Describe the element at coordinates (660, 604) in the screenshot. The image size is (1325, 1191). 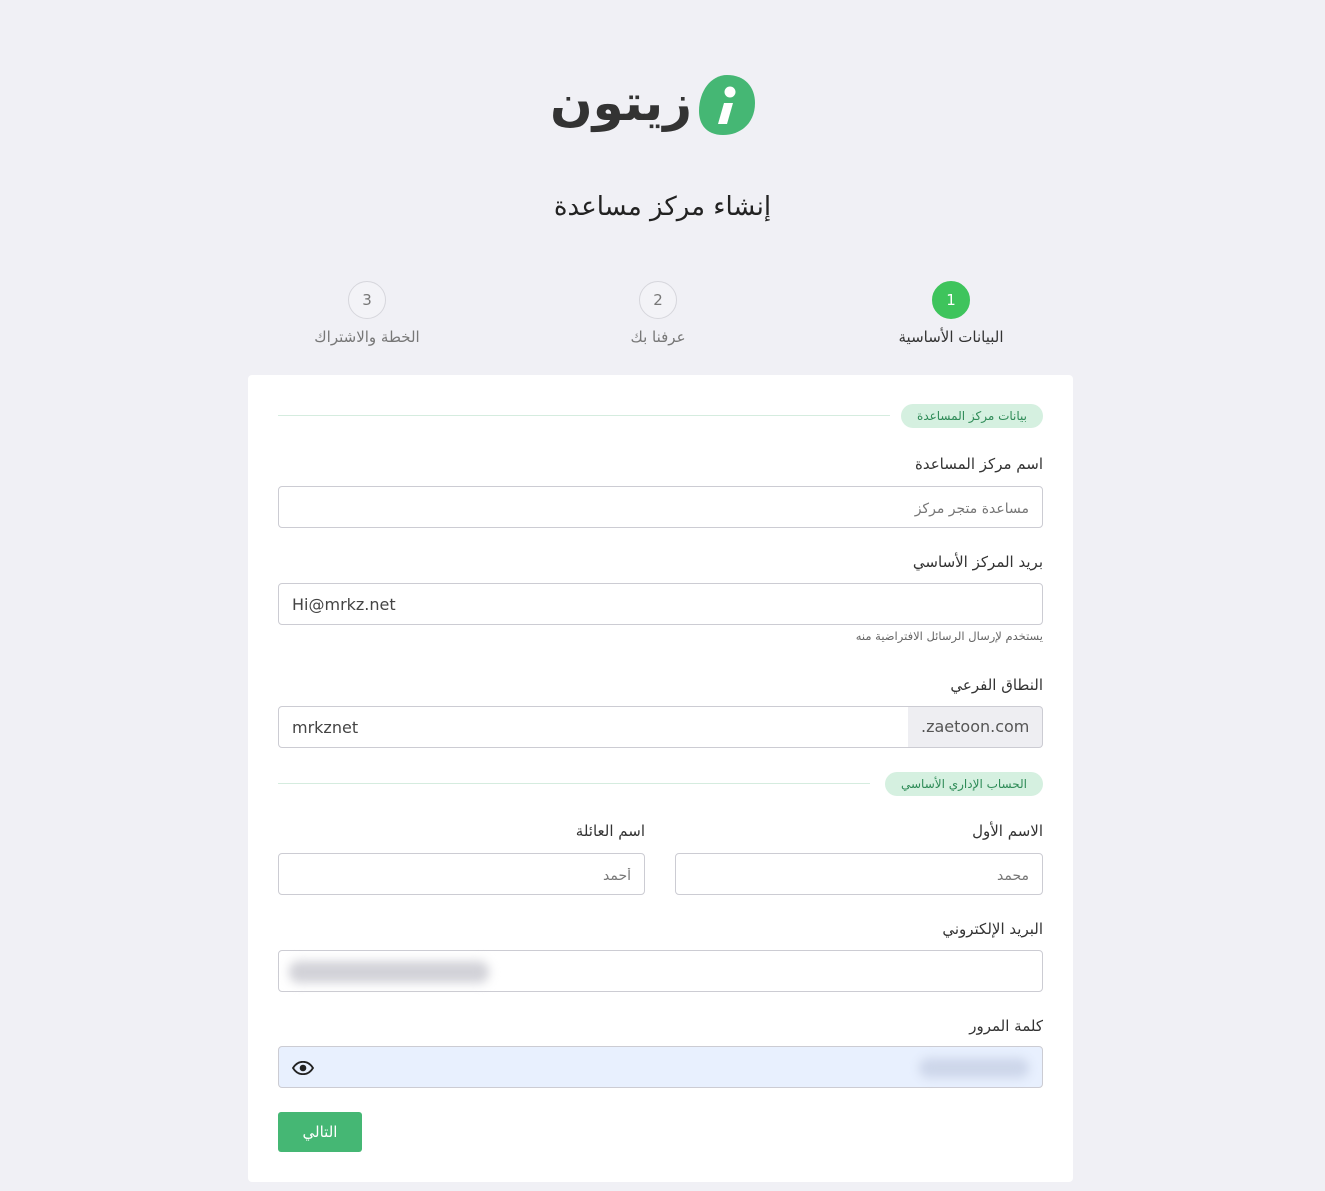
I see `helpdesk-email-input` at that location.